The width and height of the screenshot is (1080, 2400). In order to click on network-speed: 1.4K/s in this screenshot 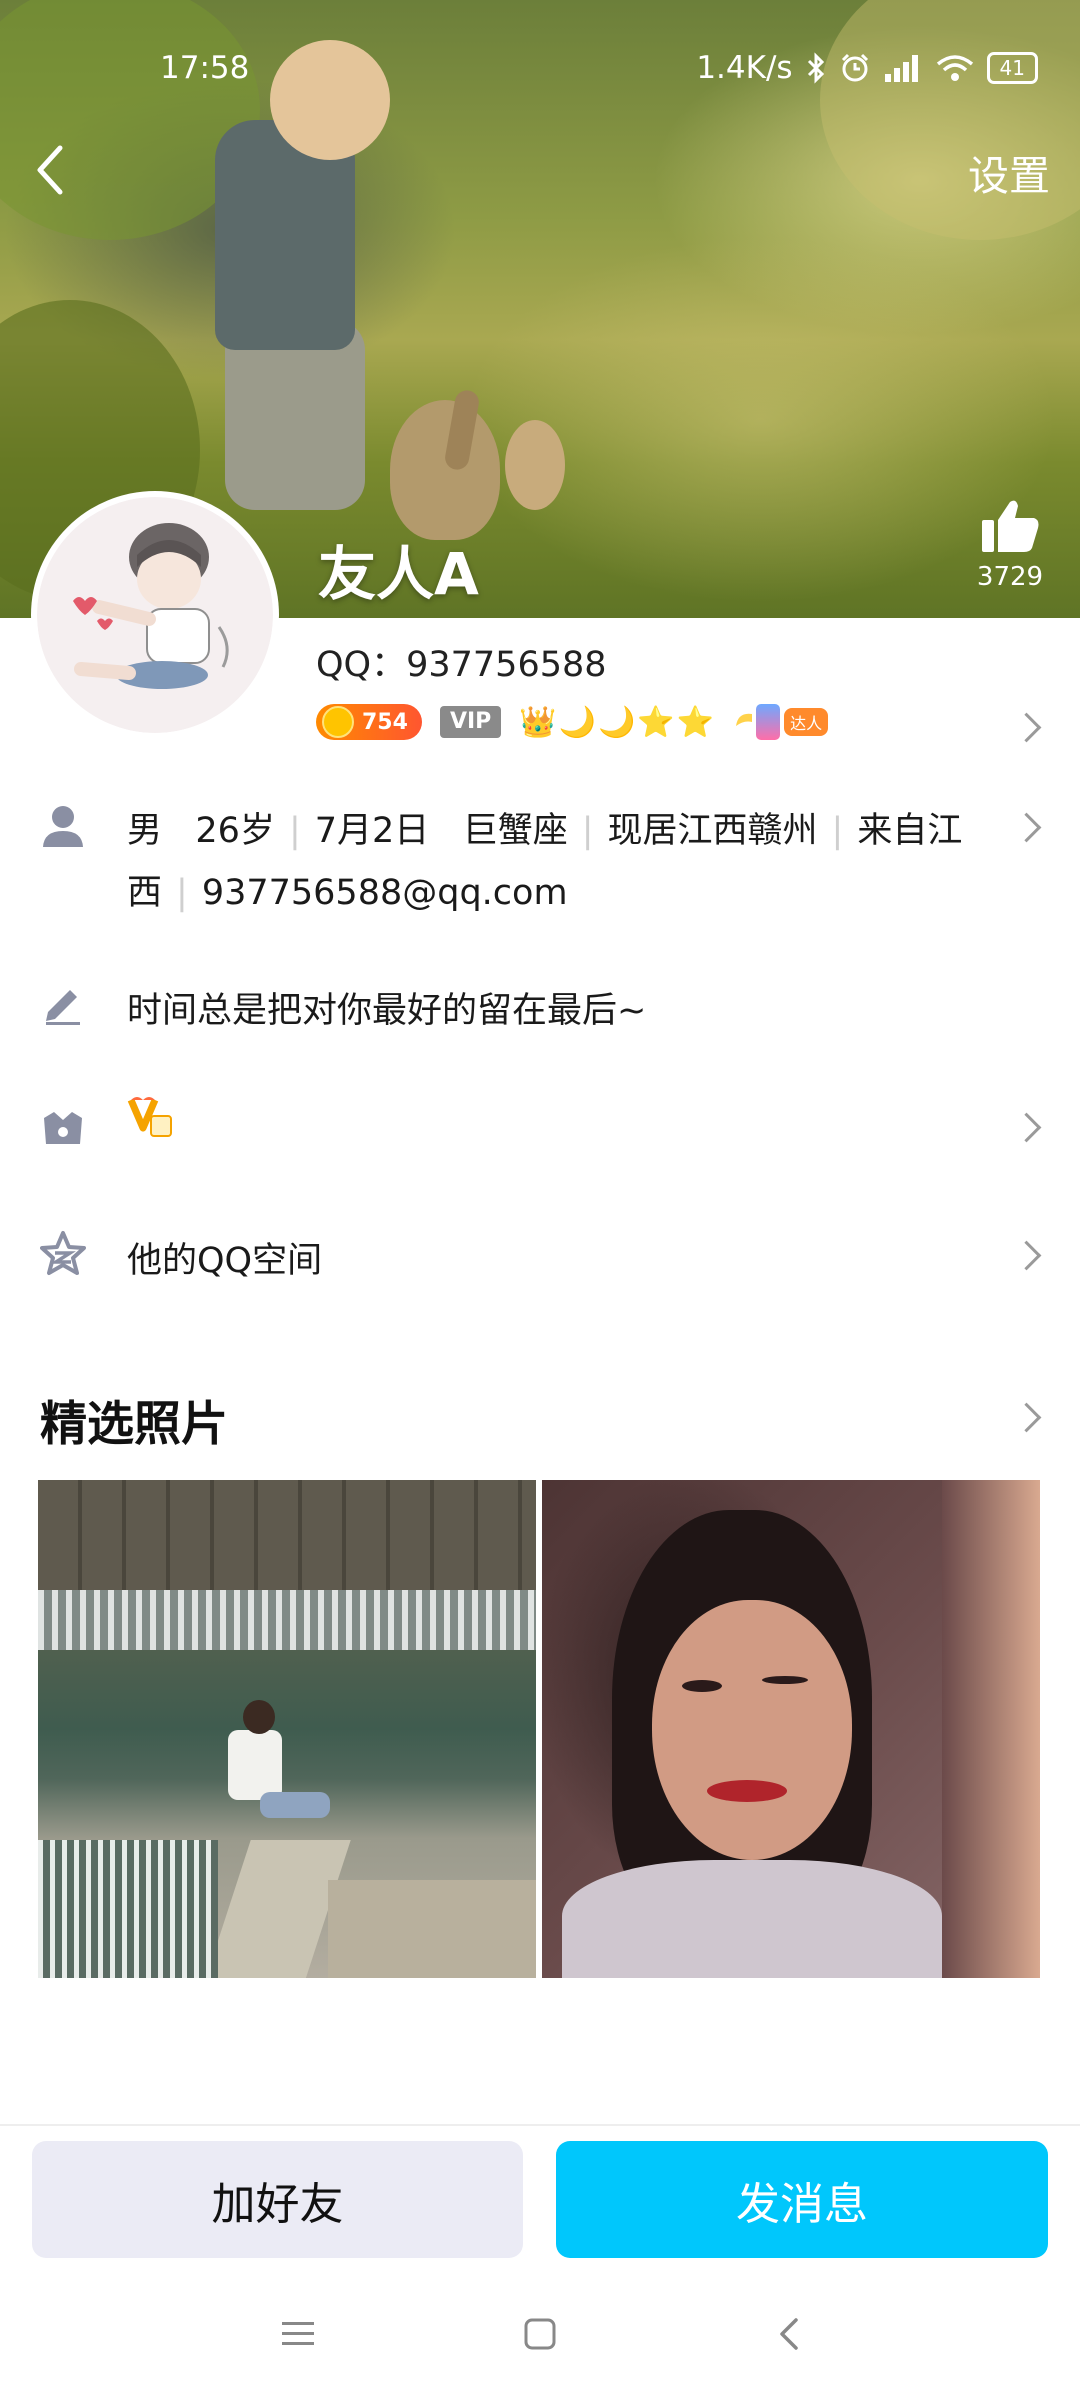, I will do `click(744, 68)`.